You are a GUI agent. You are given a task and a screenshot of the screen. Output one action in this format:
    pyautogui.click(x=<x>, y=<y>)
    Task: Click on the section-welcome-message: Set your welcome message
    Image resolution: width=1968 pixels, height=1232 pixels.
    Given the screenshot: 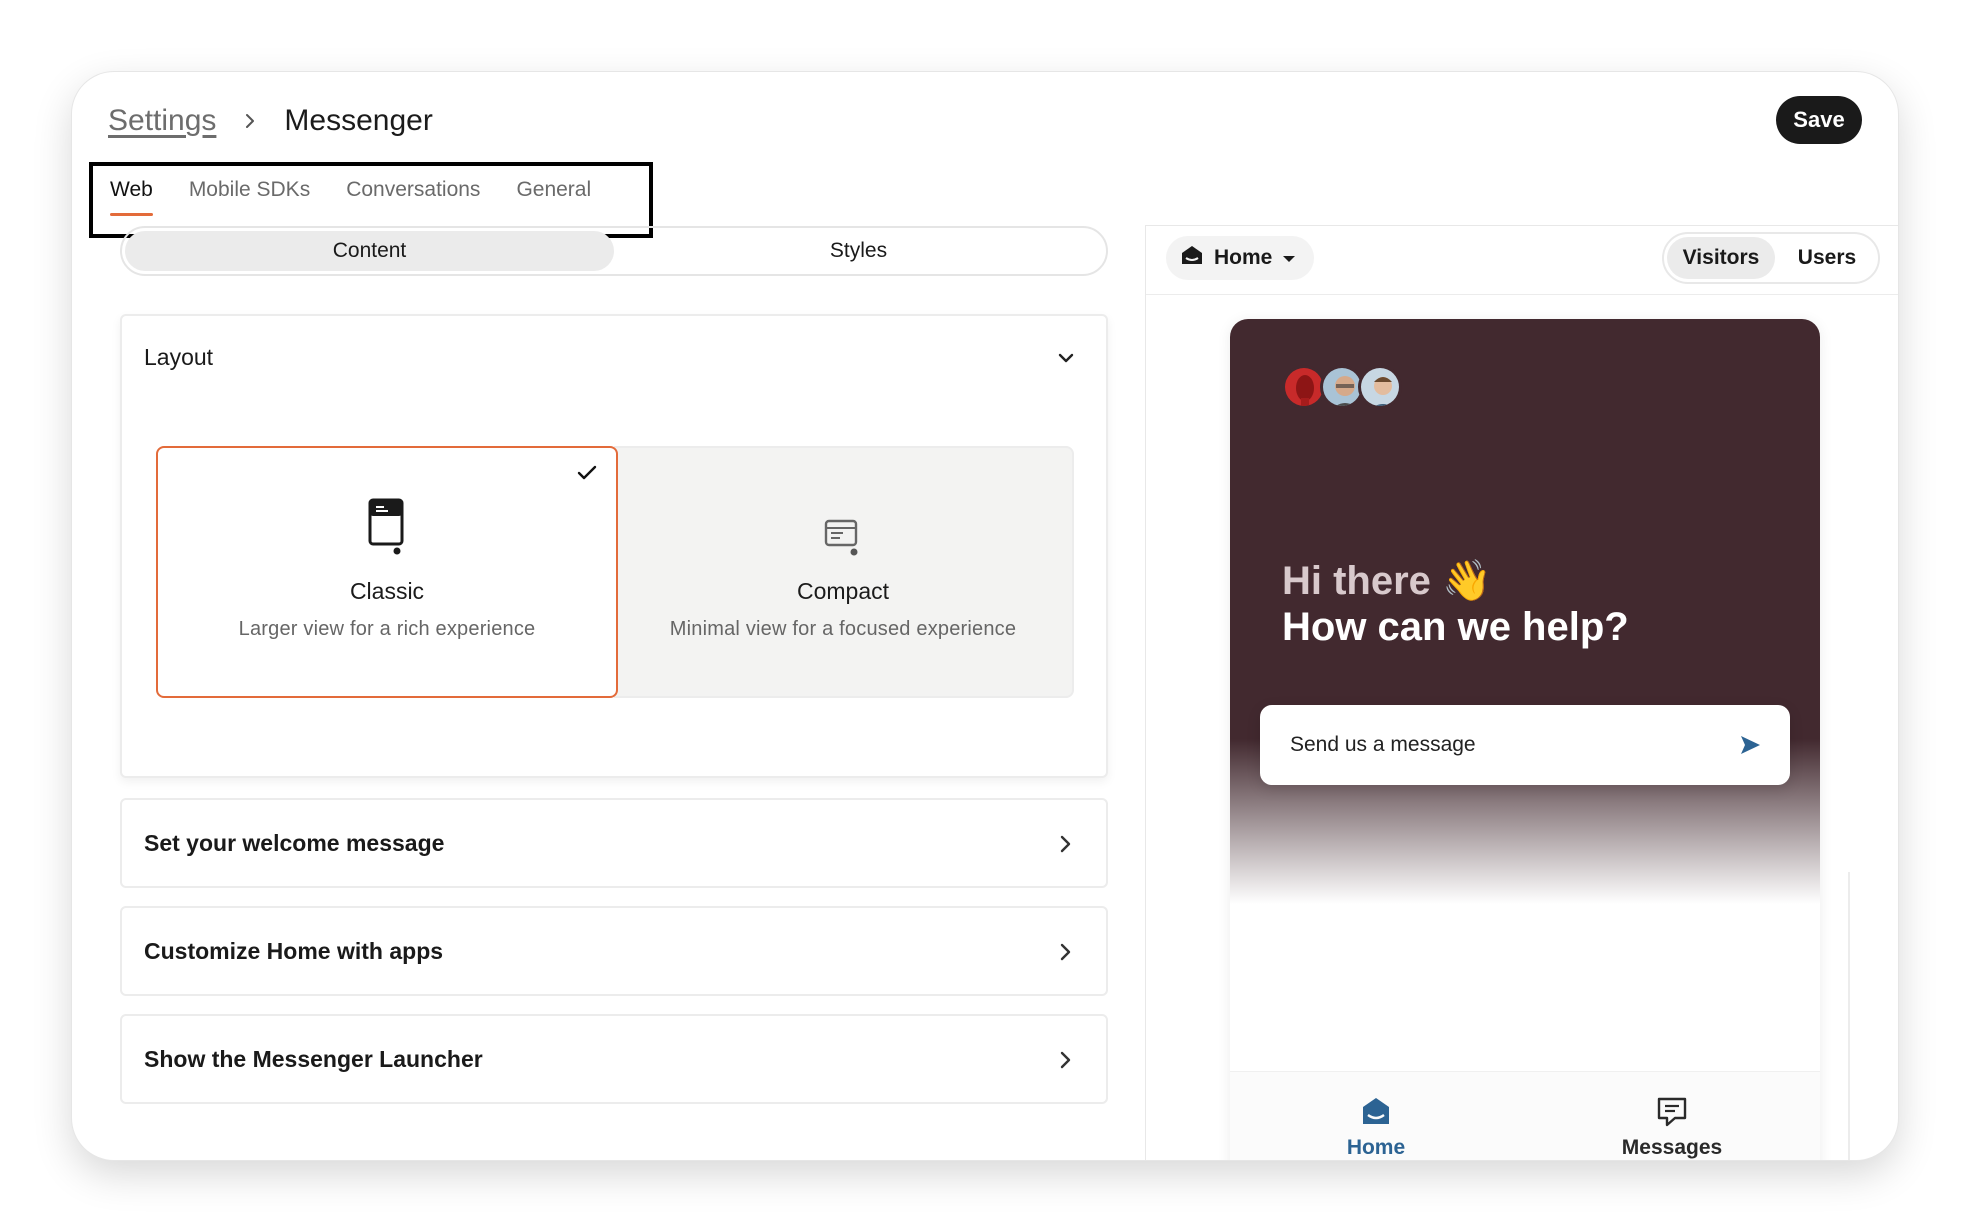 What is the action you would take?
    pyautogui.click(x=614, y=843)
    